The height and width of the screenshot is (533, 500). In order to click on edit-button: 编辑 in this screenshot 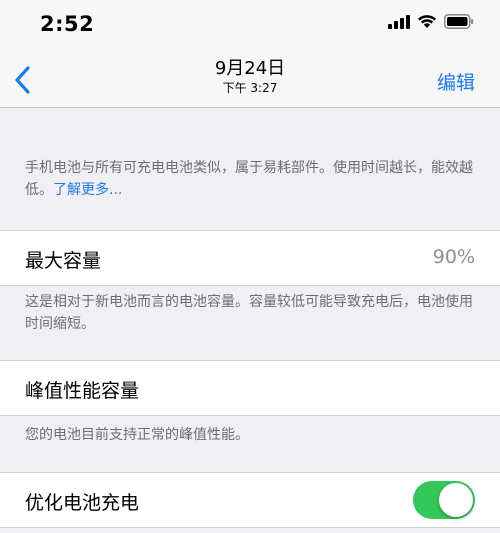, I will do `click(456, 81)`.